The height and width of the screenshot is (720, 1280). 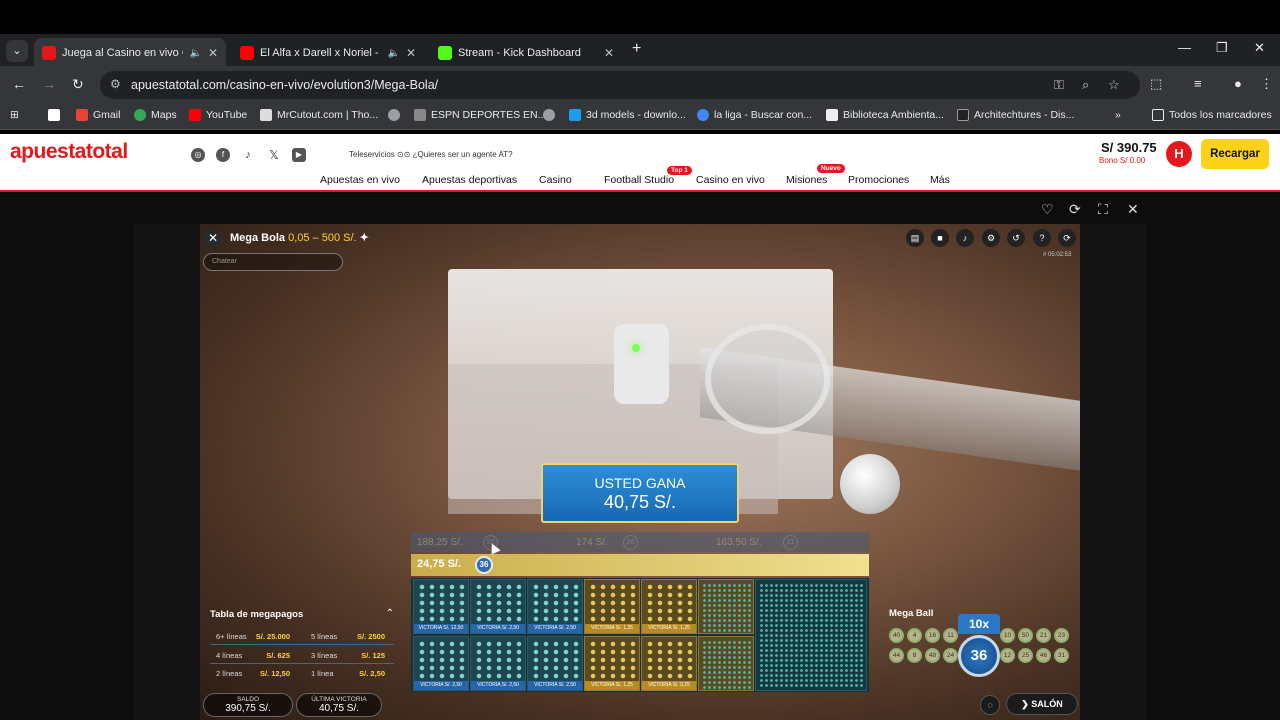 I want to click on tiktok-icon: ♪, so click(x=248, y=155).